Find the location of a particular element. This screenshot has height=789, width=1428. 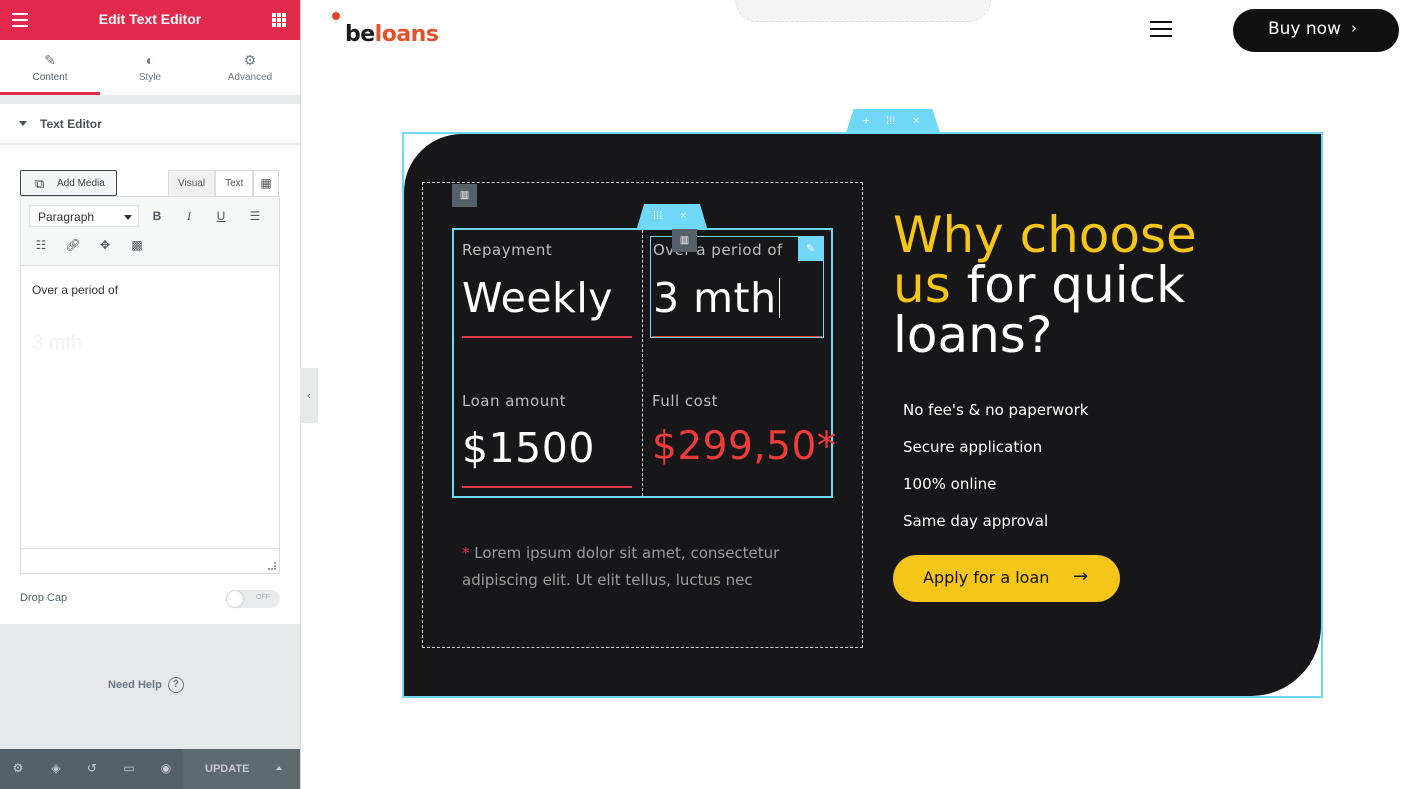

panel-footer: ⚙ ◈ ↺ ▭ ◉ UPDATE is located at coordinates (150, 769).